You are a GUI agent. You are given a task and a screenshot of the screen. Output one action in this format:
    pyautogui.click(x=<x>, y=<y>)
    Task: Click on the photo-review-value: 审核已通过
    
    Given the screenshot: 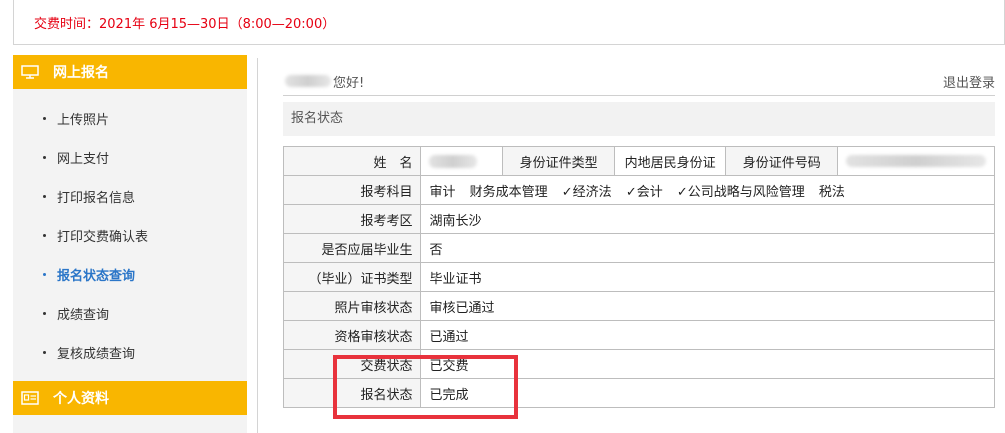 What is the action you would take?
    pyautogui.click(x=707, y=306)
    